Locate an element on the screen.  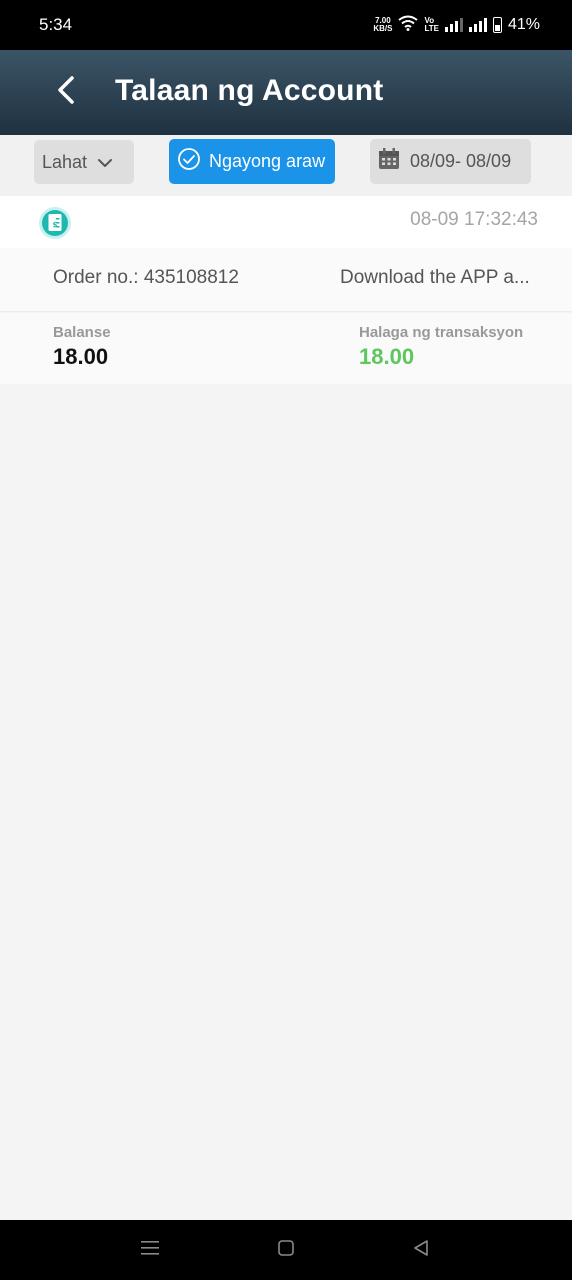
net-speed: 7.00 KB/S is located at coordinates (382, 25).